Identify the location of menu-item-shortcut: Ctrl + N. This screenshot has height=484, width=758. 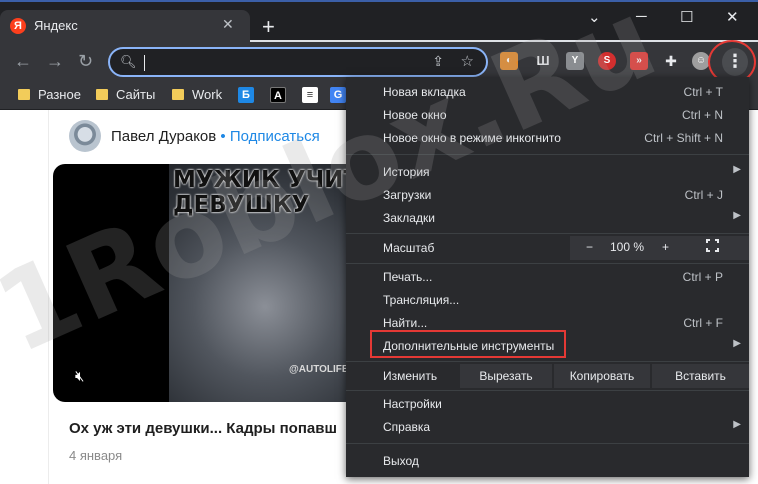
(702, 115).